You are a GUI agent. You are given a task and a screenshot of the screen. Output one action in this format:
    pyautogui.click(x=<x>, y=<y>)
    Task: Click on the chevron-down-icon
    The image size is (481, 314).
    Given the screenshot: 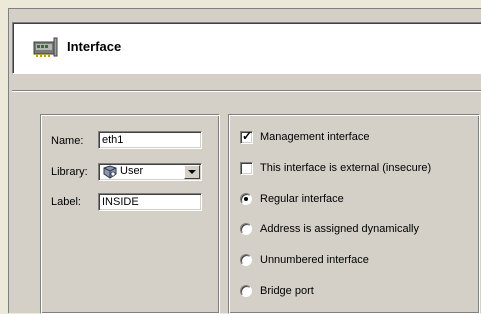 What is the action you would take?
    pyautogui.click(x=192, y=172)
    